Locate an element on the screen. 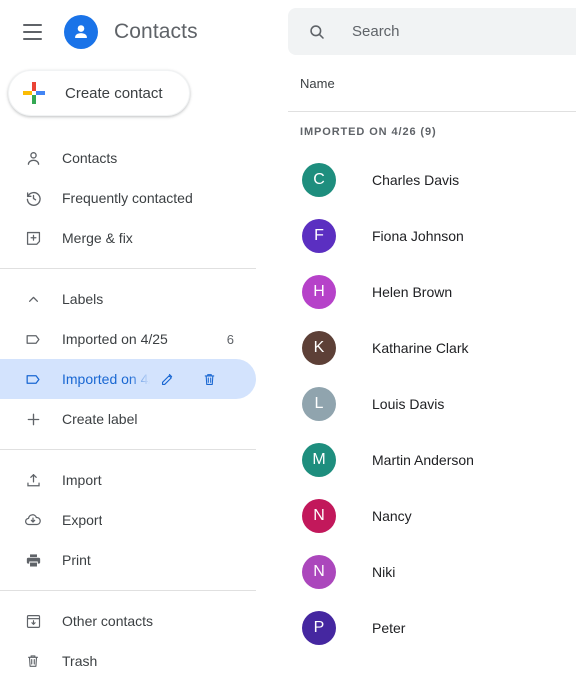 Image resolution: width=576 pixels, height=700 pixels. page-title: Contacts is located at coordinates (156, 31).